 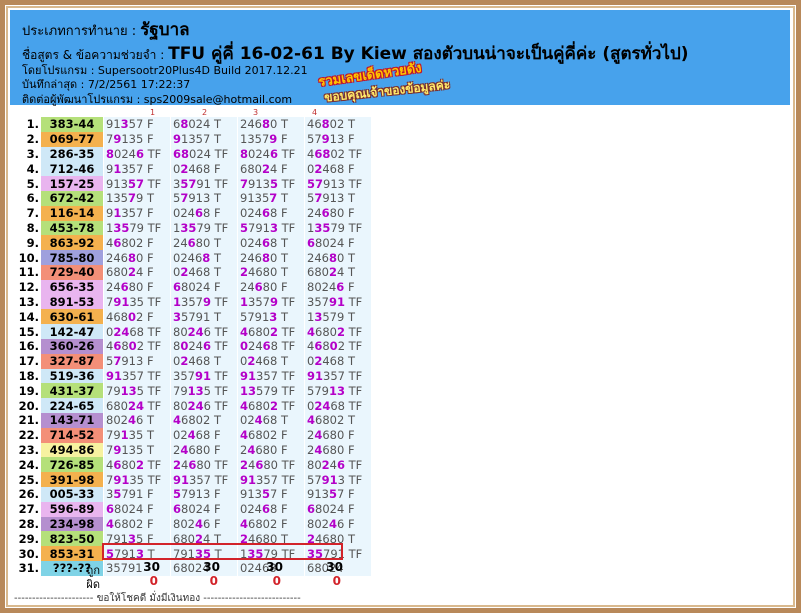 What do you see at coordinates (28, 524) in the screenshot?
I see `row-index: 28.` at bounding box center [28, 524].